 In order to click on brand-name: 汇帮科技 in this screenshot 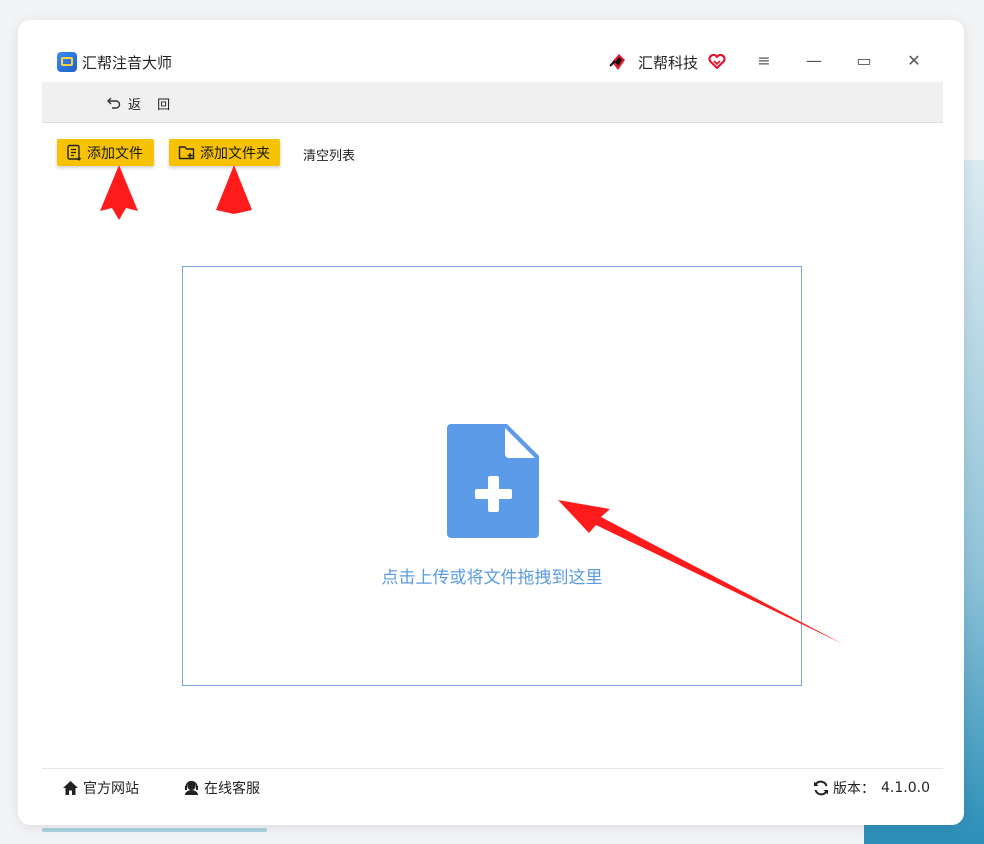, I will do `click(668, 63)`.